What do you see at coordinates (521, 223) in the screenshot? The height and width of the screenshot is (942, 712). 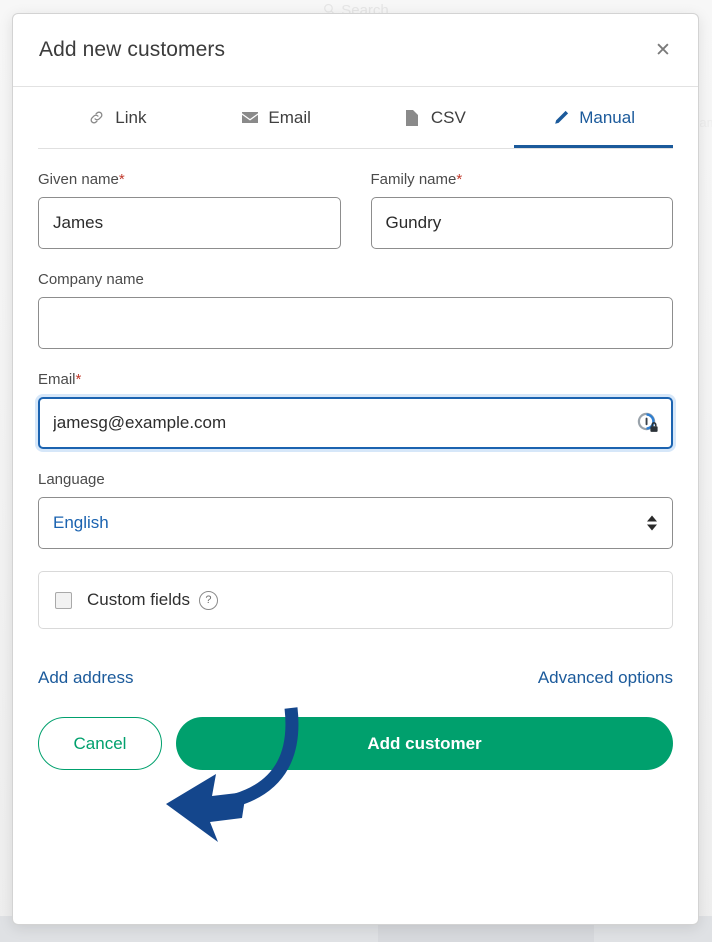 I see `family-name-input` at bounding box center [521, 223].